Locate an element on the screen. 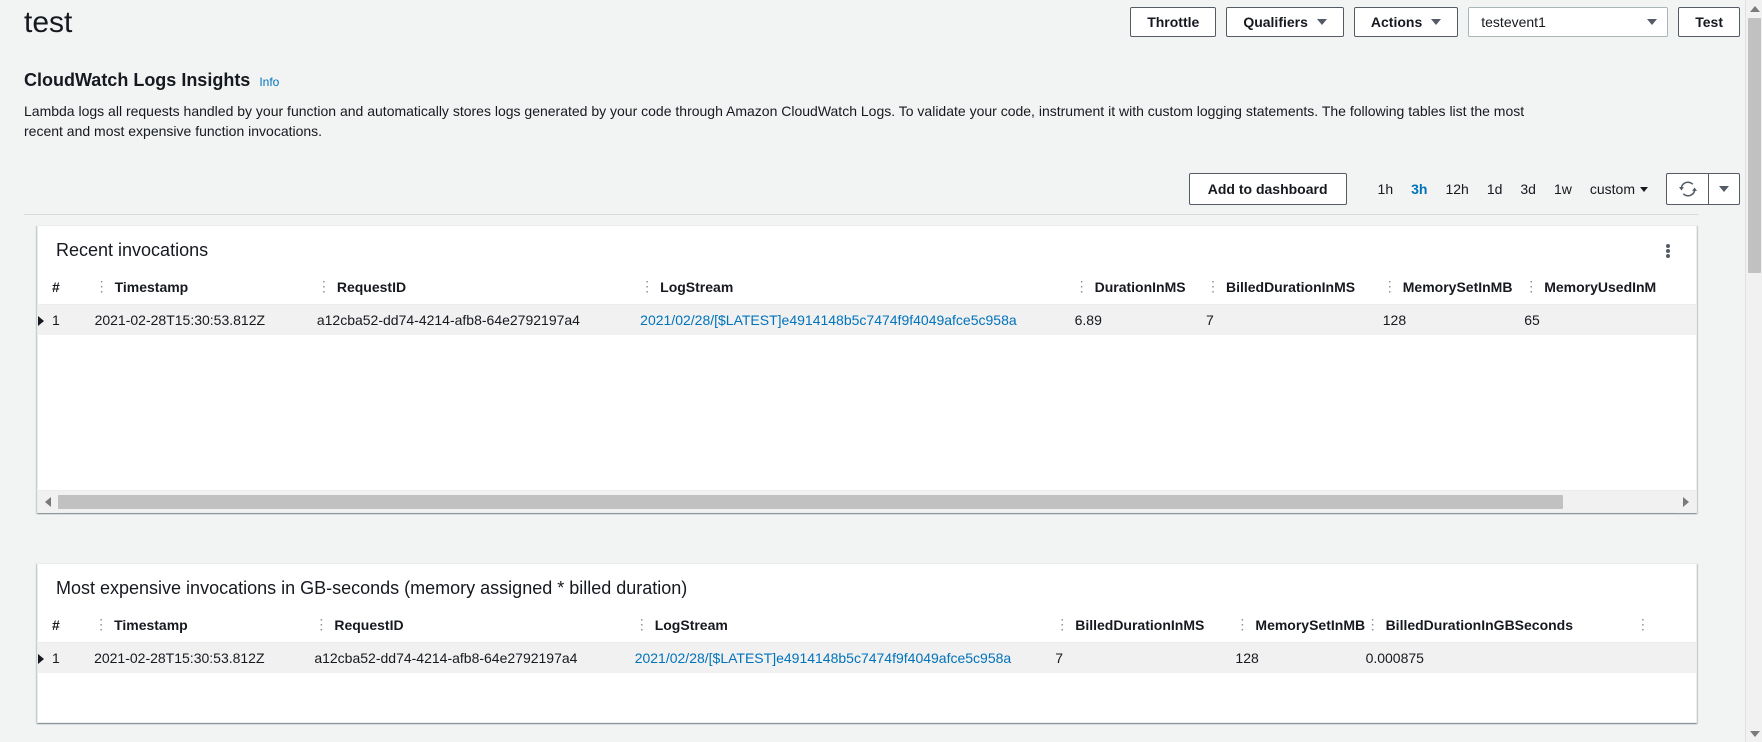  refresh-options-button is located at coordinates (1724, 189).